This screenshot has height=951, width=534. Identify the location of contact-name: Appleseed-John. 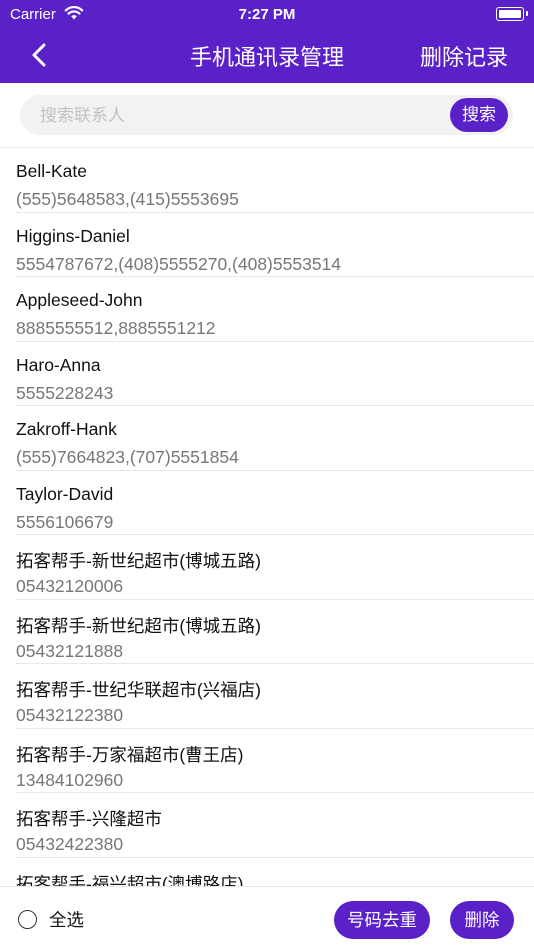
(79, 300).